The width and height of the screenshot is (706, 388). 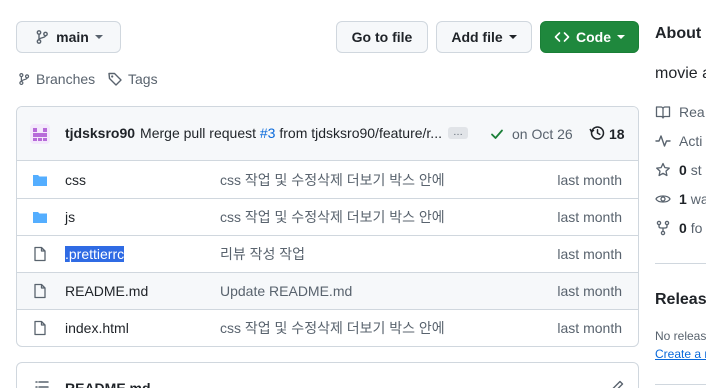 What do you see at coordinates (477, 37) in the screenshot?
I see `add-file-label: Add file` at bounding box center [477, 37].